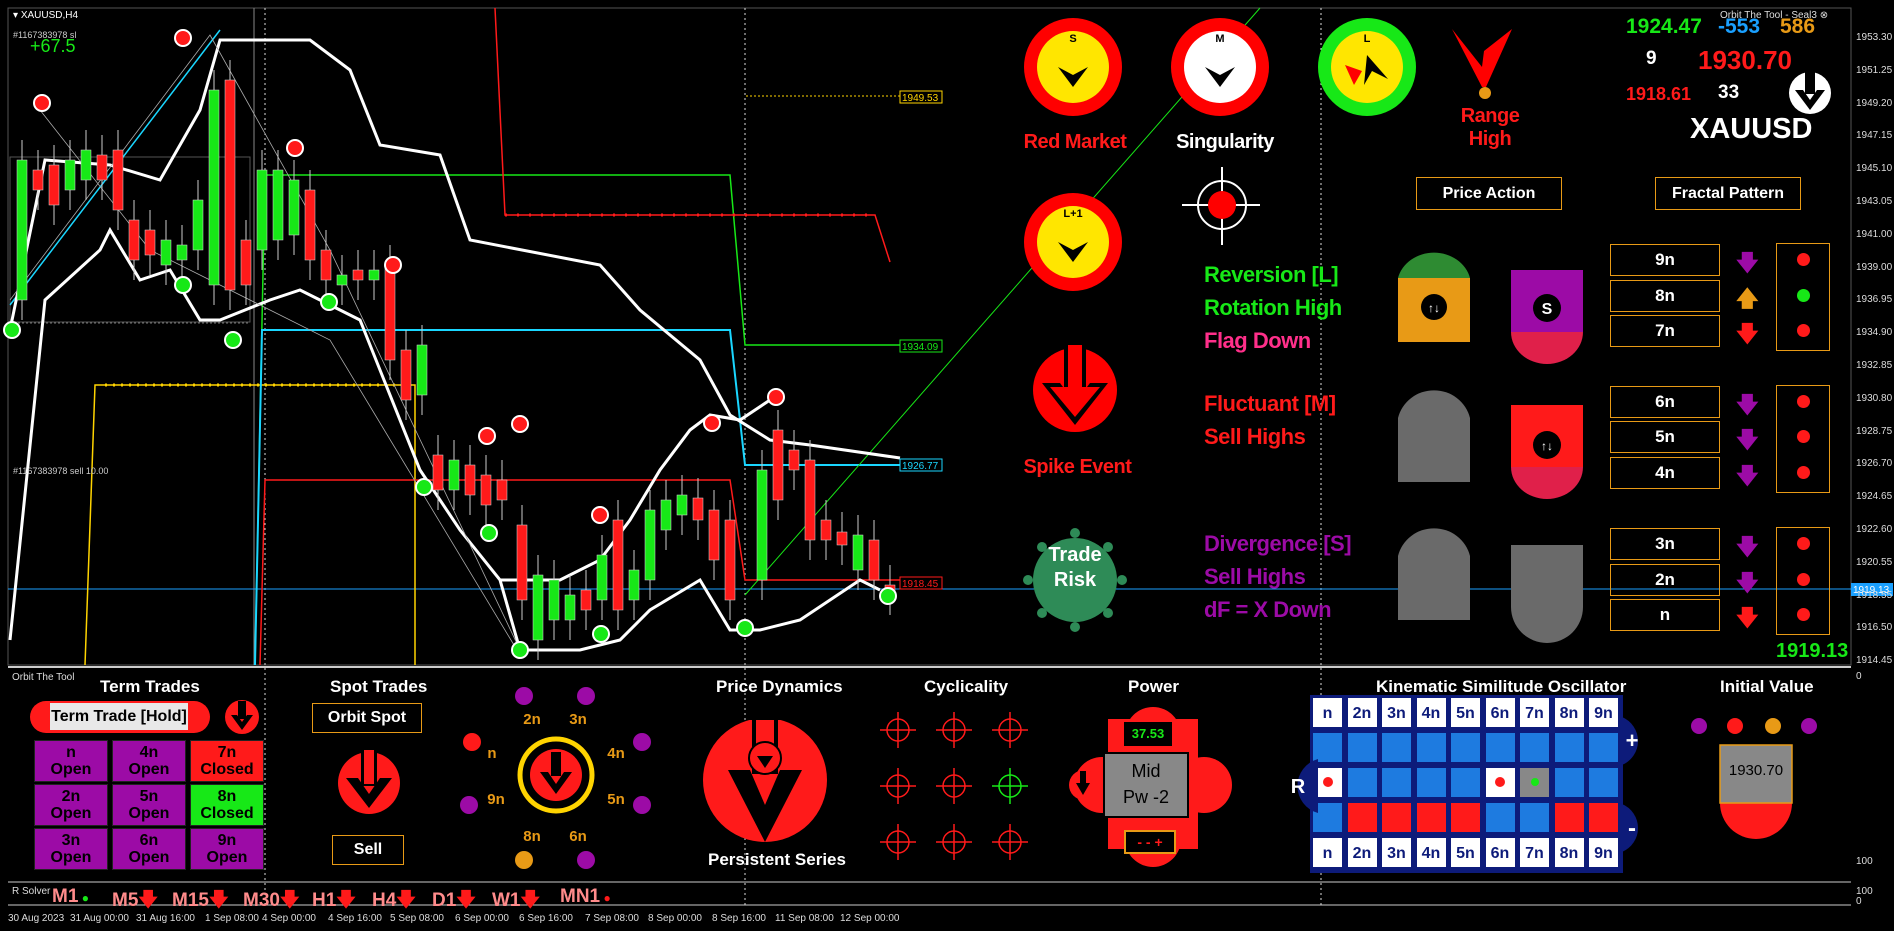 Image resolution: width=1894 pixels, height=931 pixels. I want to click on pattern-l-icon: ↑↓, so click(1434, 297).